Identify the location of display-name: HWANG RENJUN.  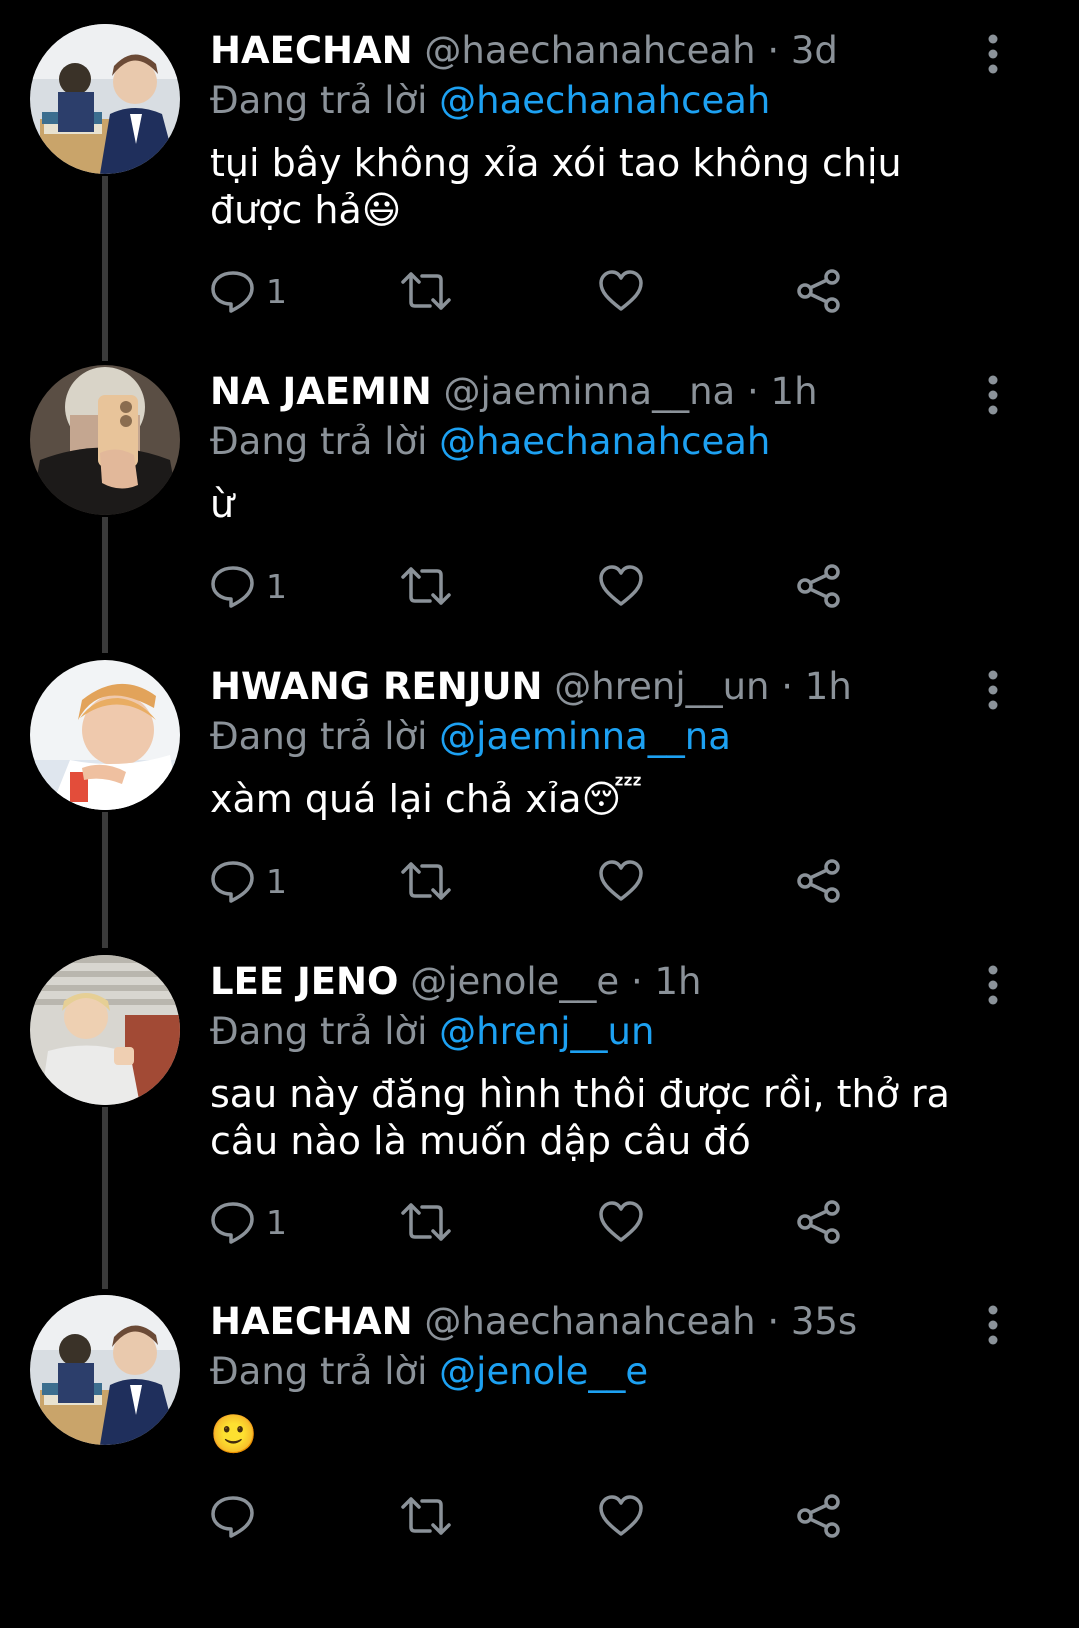
(376, 686).